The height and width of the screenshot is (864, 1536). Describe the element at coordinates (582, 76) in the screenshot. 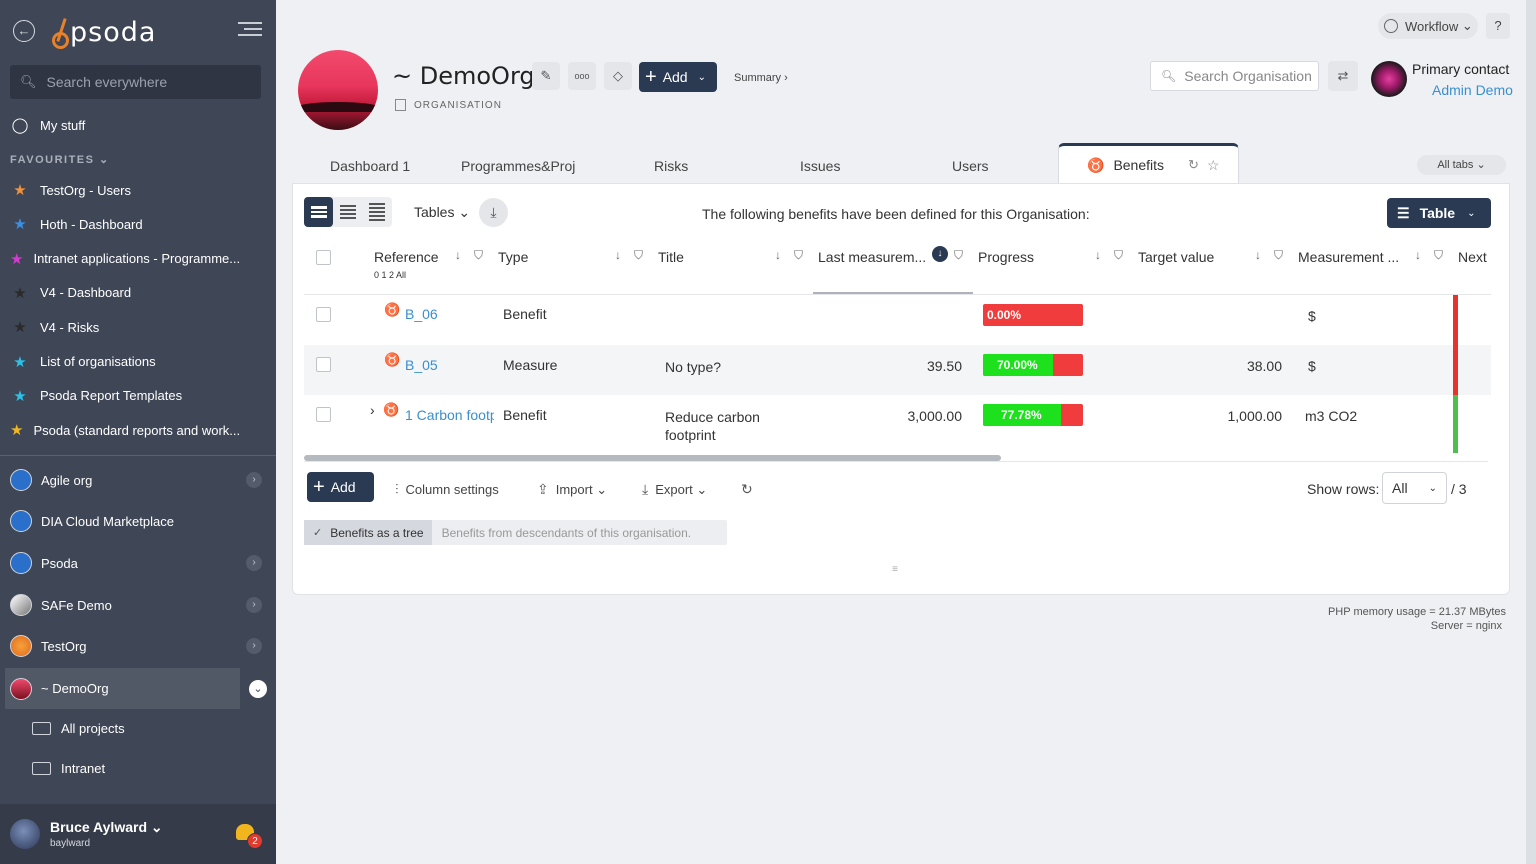

I see `more-button: ooo` at that location.